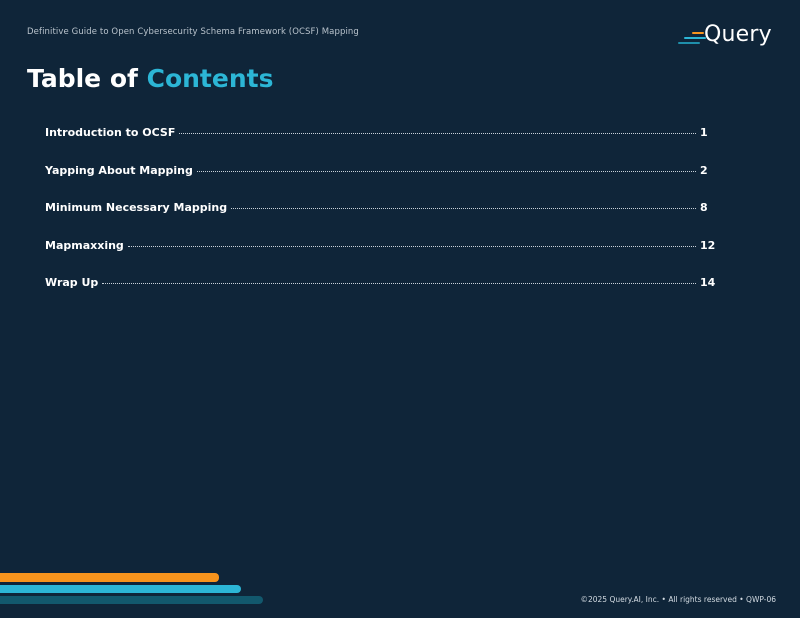 This screenshot has height=618, width=800. I want to click on toc-entry: Wrap Up 14, so click(380, 295).